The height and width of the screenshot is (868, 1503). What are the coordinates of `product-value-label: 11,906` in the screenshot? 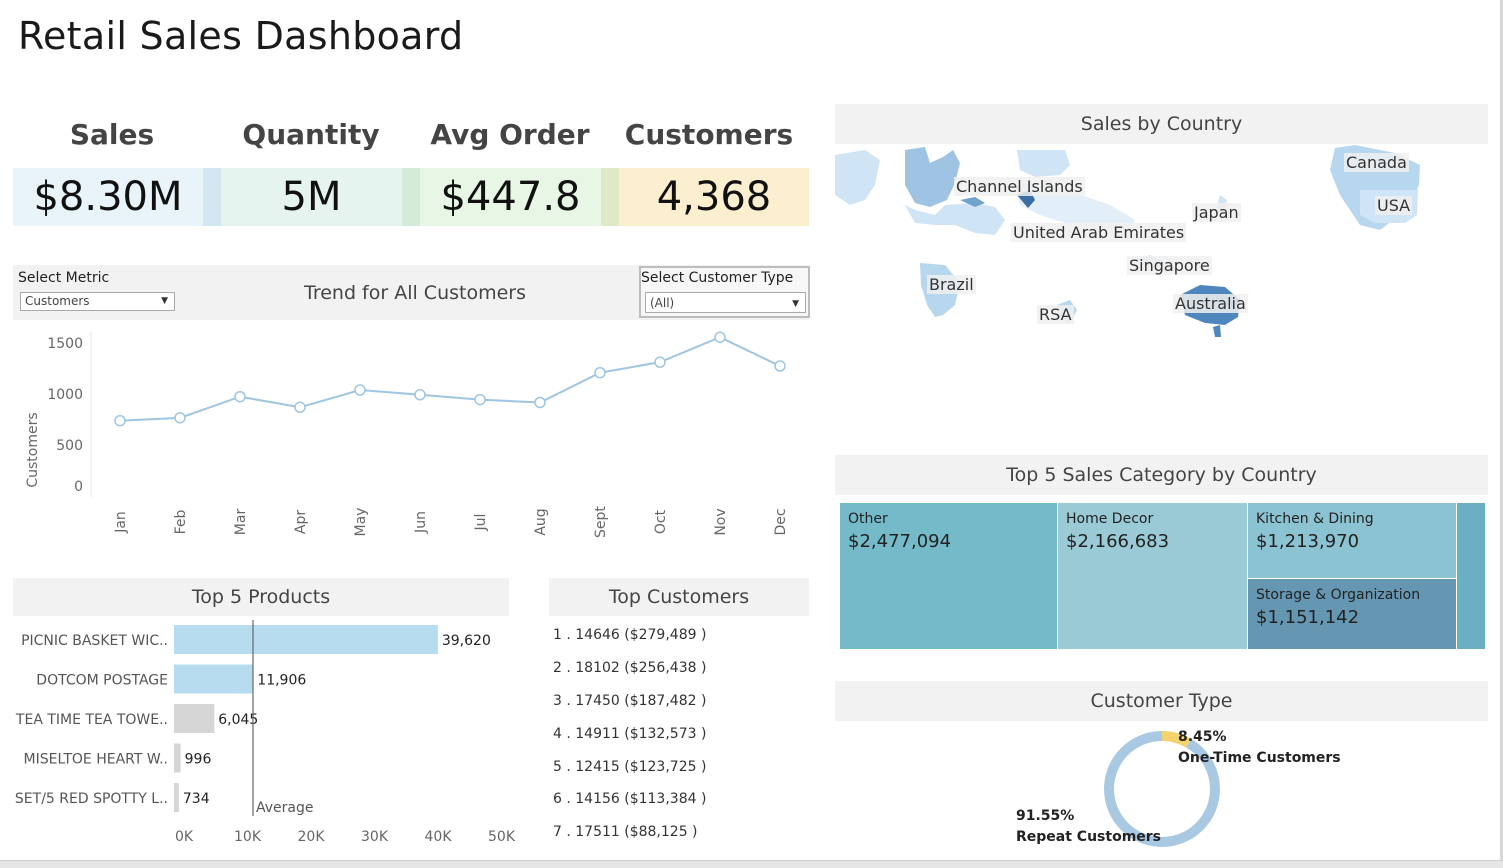 It's located at (281, 681).